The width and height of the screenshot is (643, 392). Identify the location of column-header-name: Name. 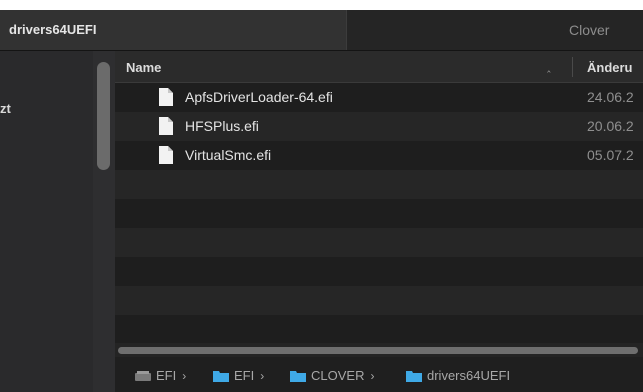
(143, 67).